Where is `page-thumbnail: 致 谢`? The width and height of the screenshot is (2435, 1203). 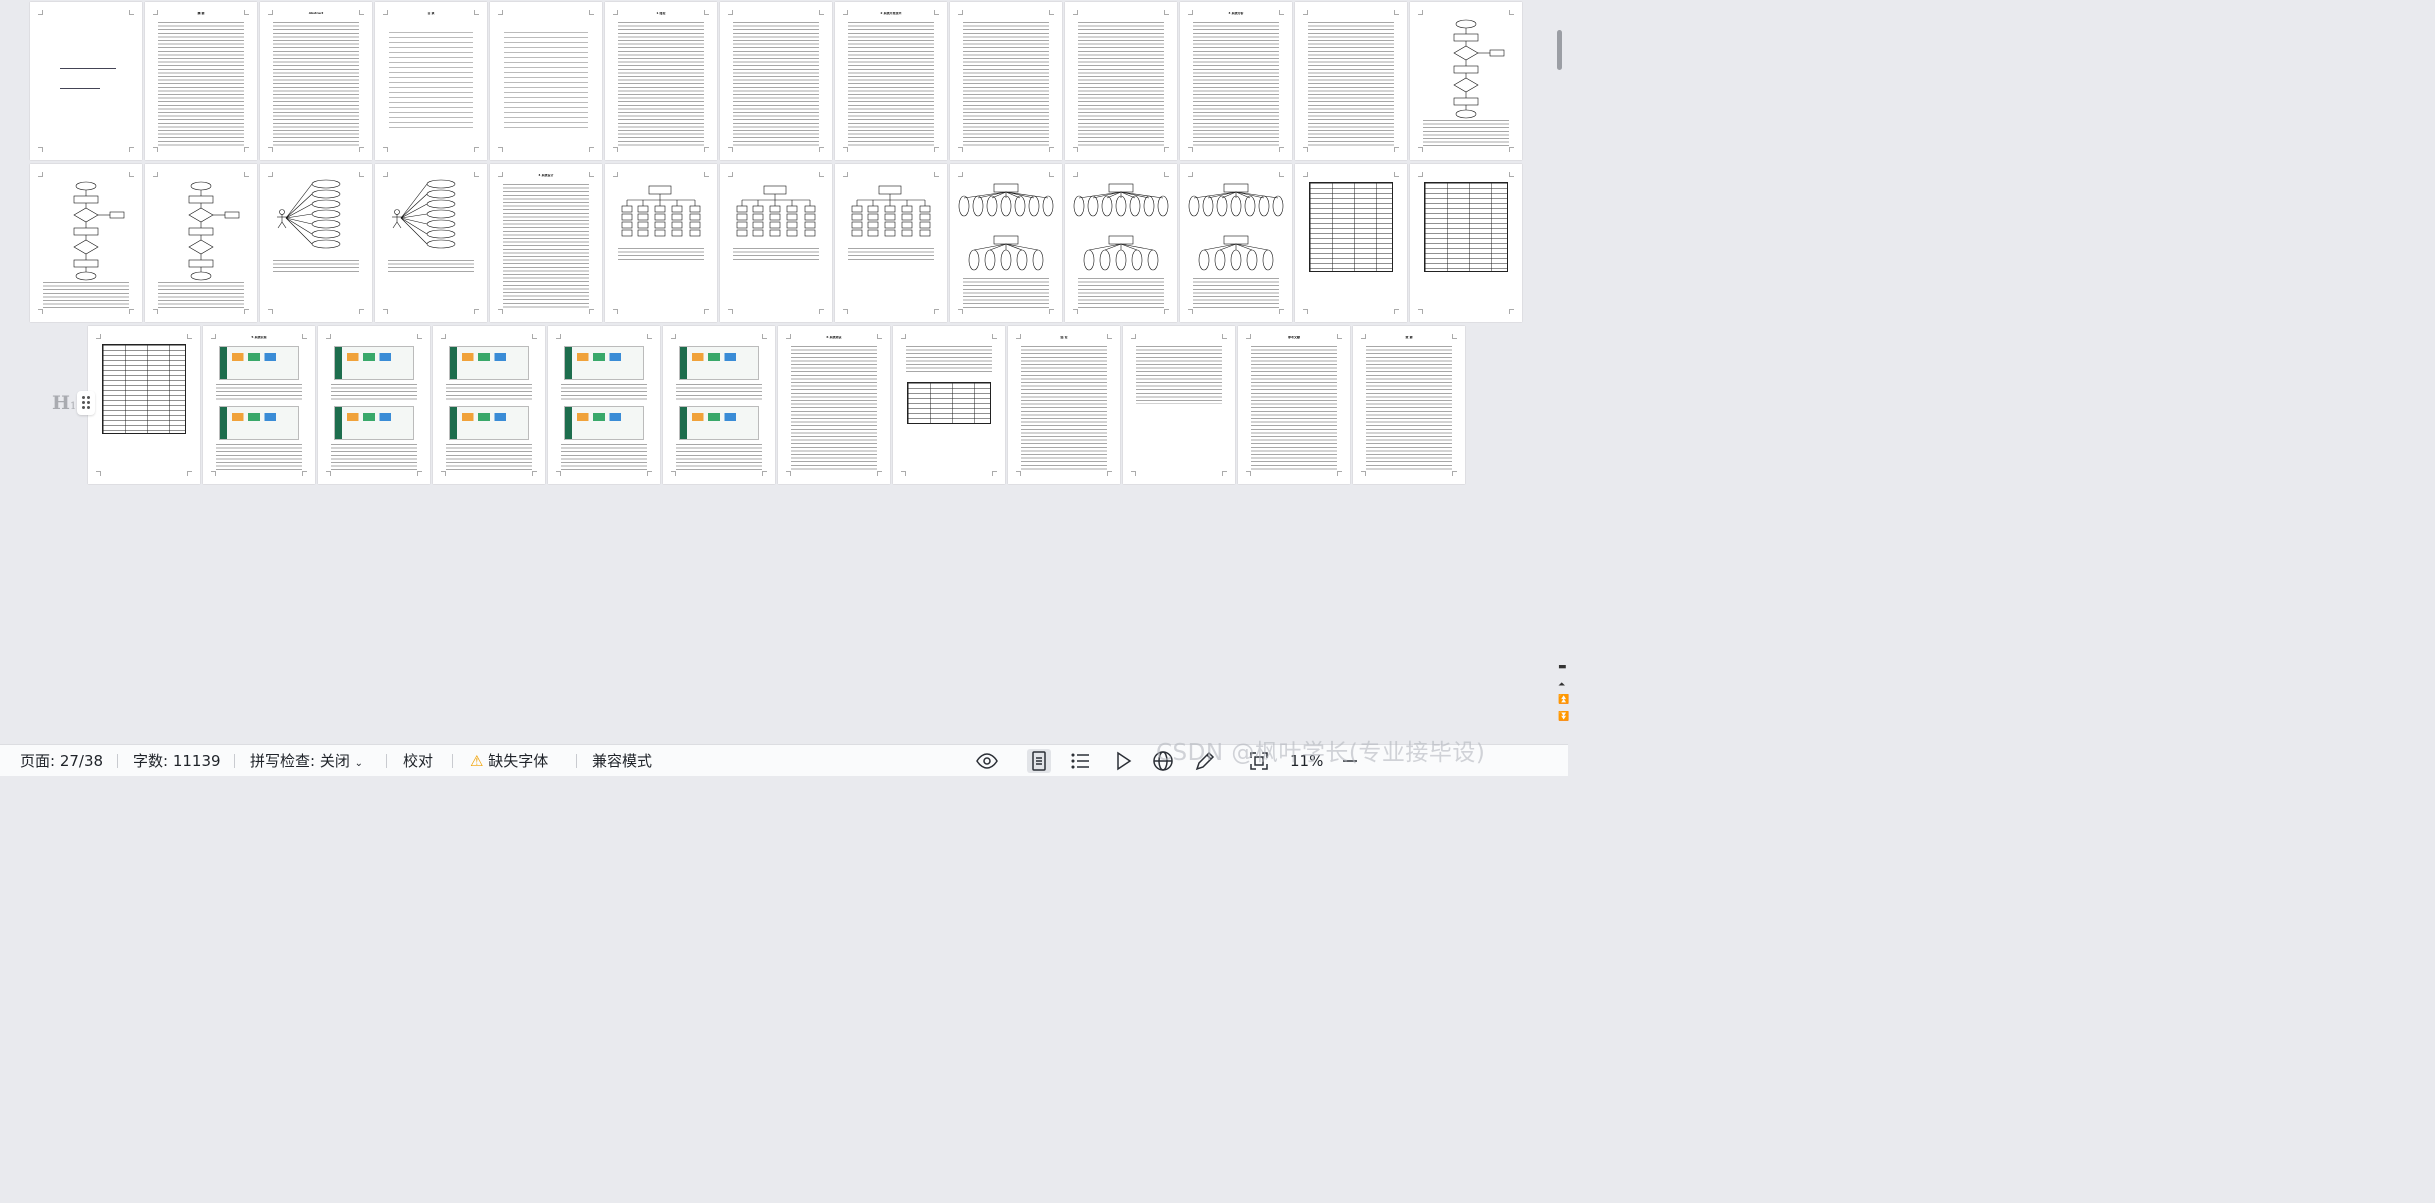 page-thumbnail: 致 谢 is located at coordinates (1409, 405).